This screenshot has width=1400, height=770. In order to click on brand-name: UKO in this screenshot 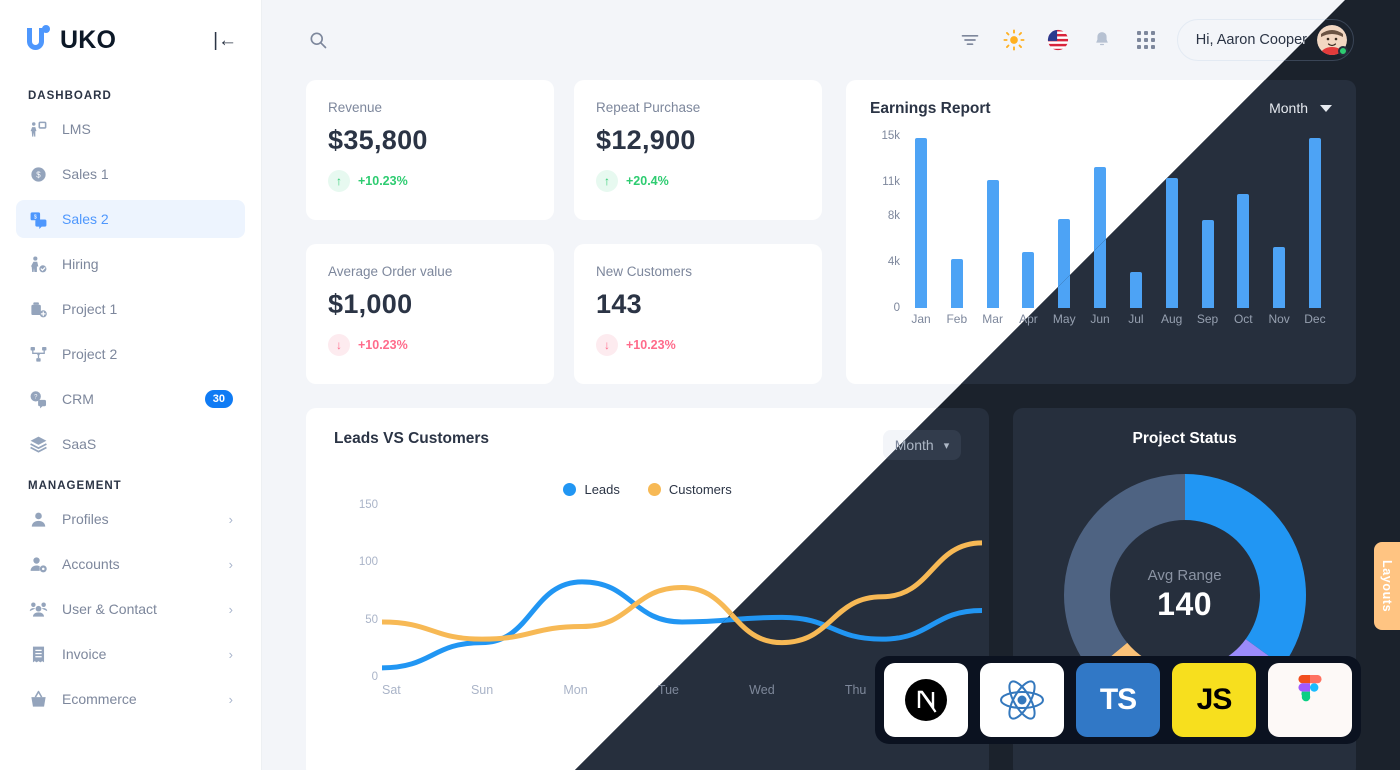, I will do `click(88, 39)`.